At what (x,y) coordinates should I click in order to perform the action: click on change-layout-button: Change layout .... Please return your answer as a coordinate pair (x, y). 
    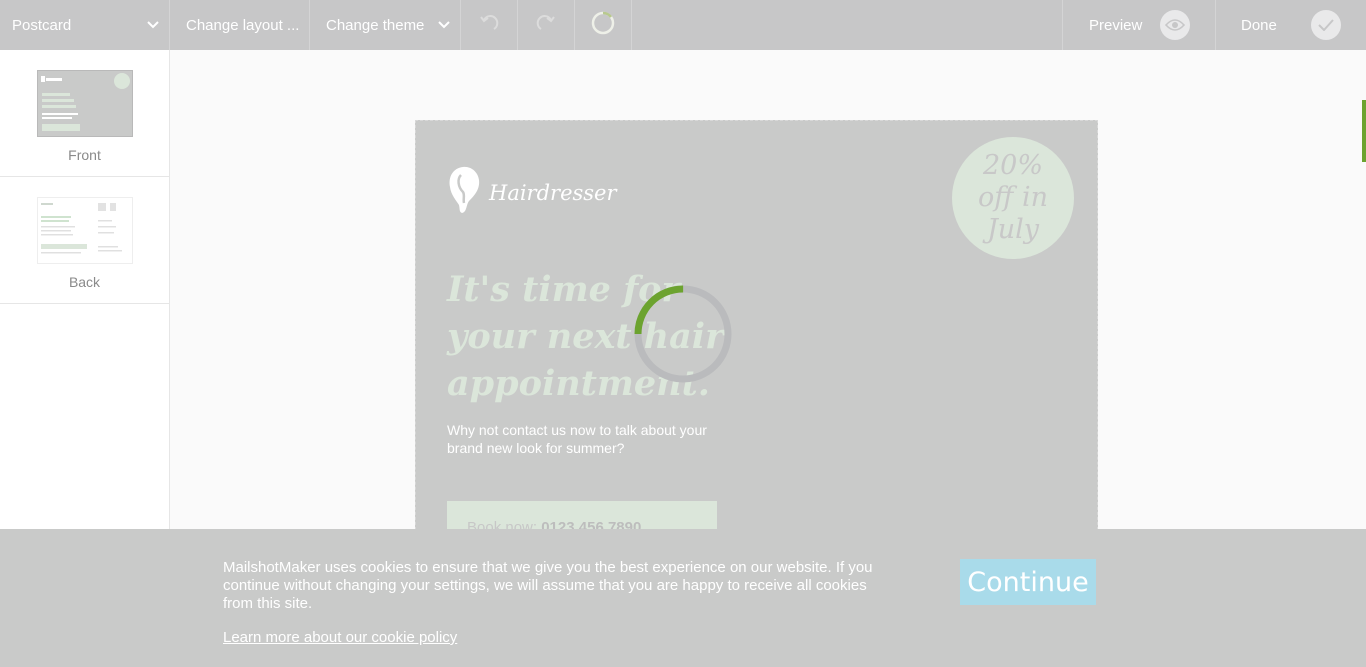
    Looking at the image, I should click on (240, 25).